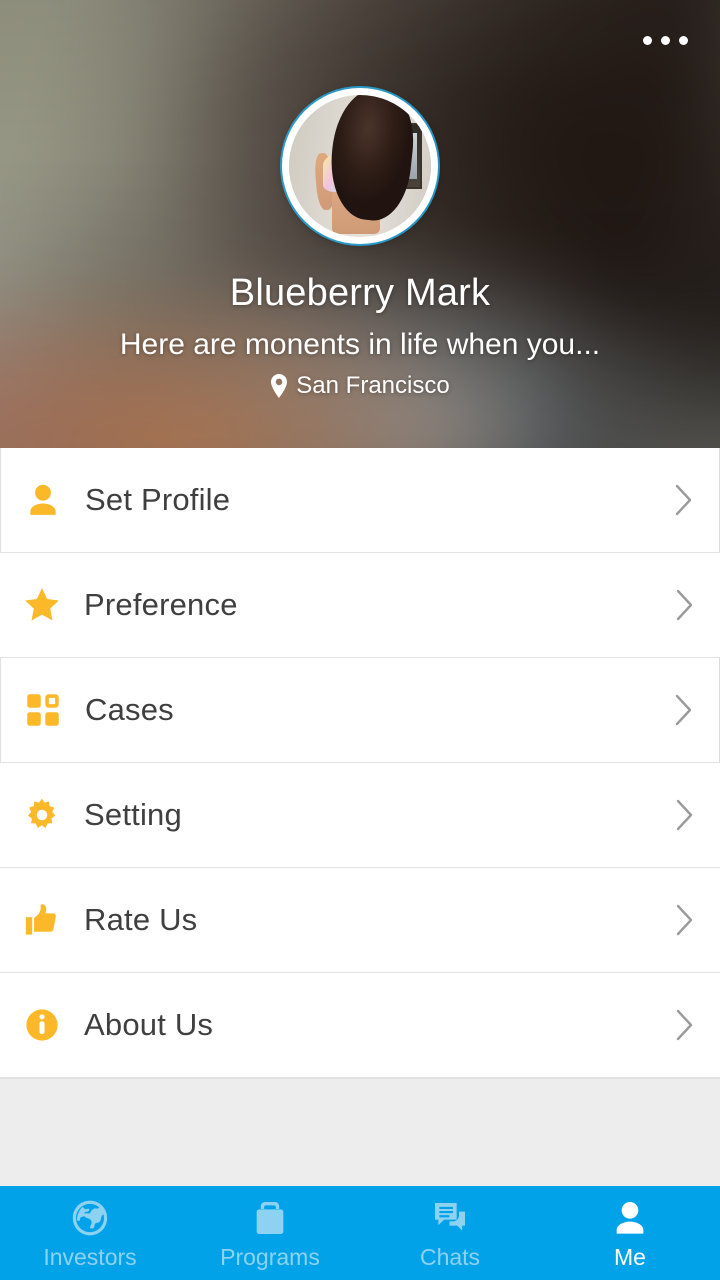 The height and width of the screenshot is (1280, 720). Describe the element at coordinates (161, 604) in the screenshot. I see `menu-item-label: Preference` at that location.